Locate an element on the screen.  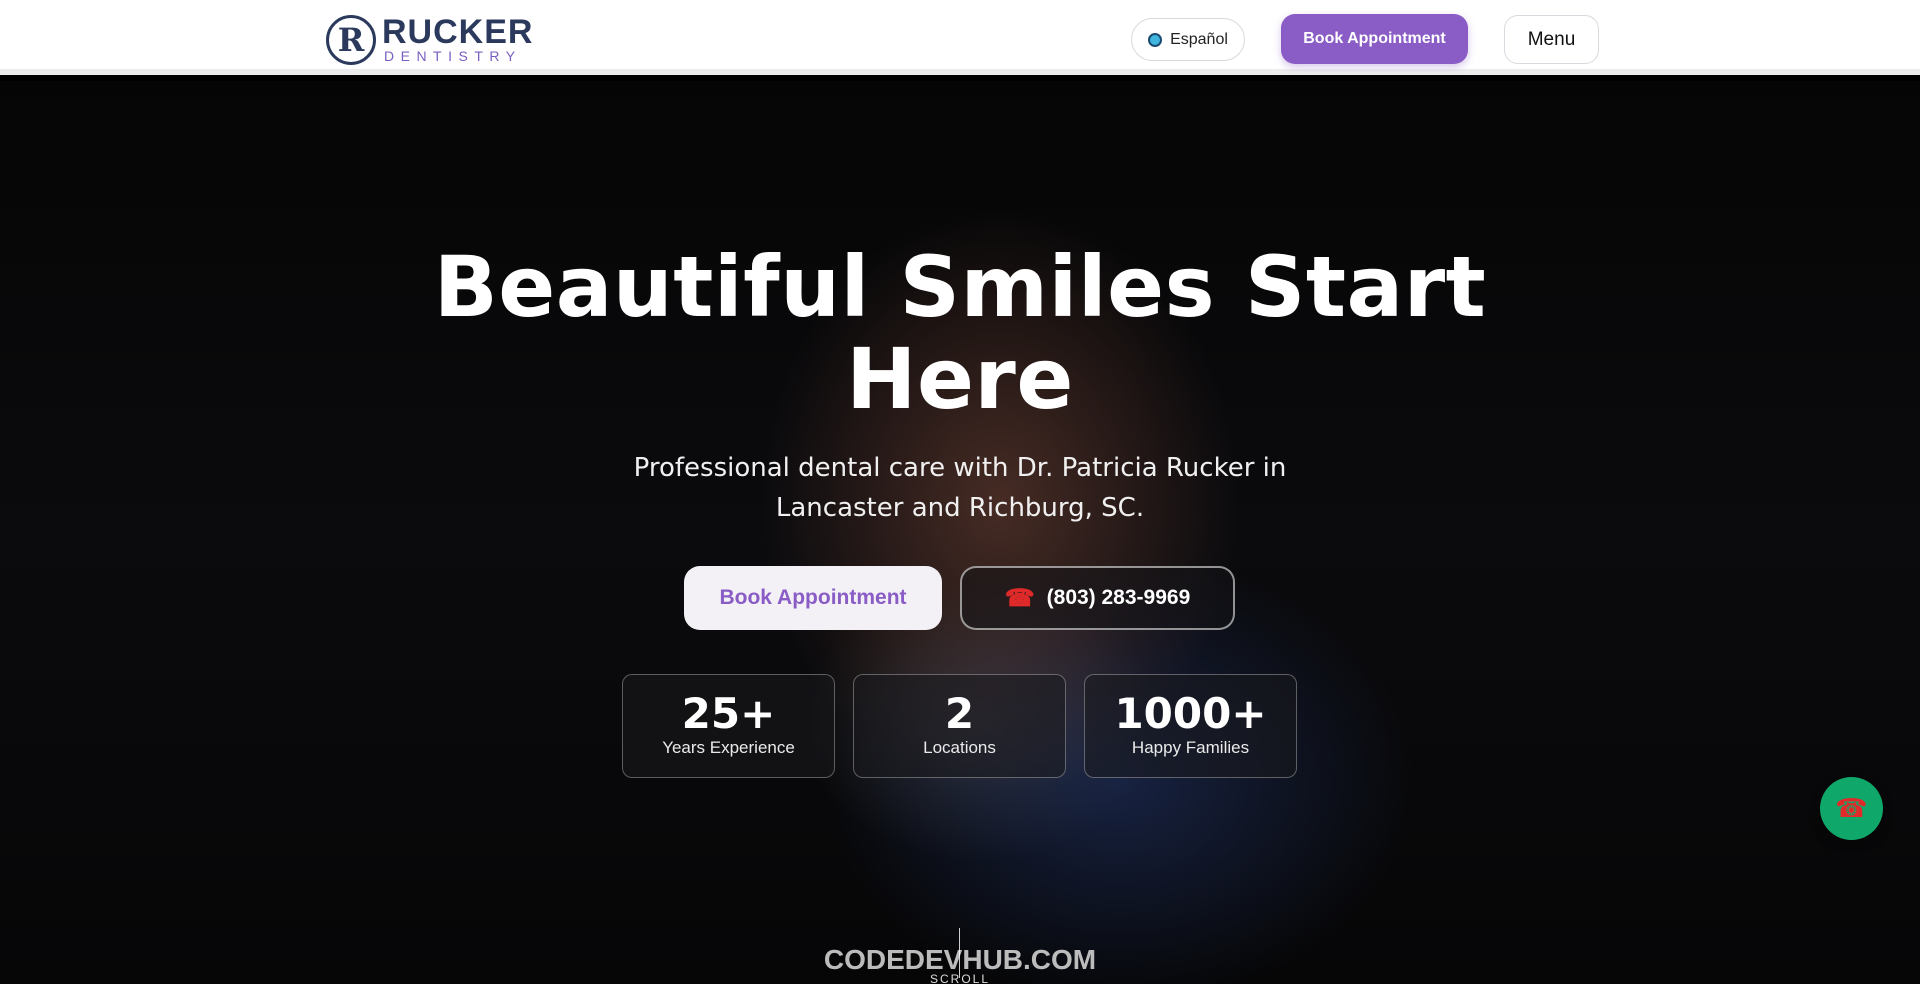
language-label: Español is located at coordinates (1199, 39).